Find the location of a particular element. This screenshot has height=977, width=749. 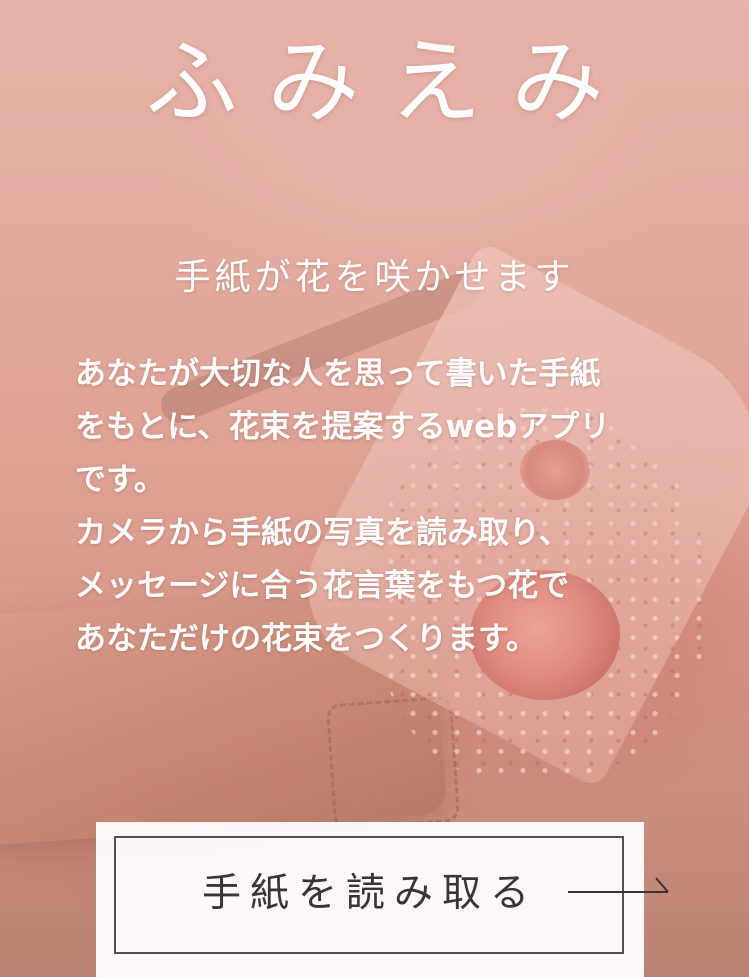

read-letter-button: 手紙を読み取る is located at coordinates (369, 895).